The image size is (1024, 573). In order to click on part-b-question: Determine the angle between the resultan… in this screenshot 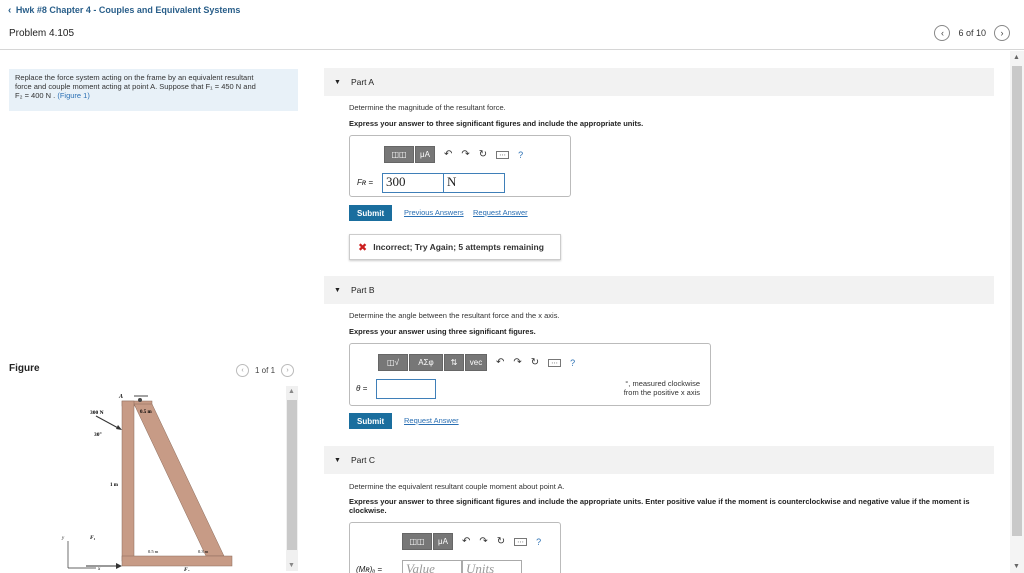, I will do `click(454, 315)`.